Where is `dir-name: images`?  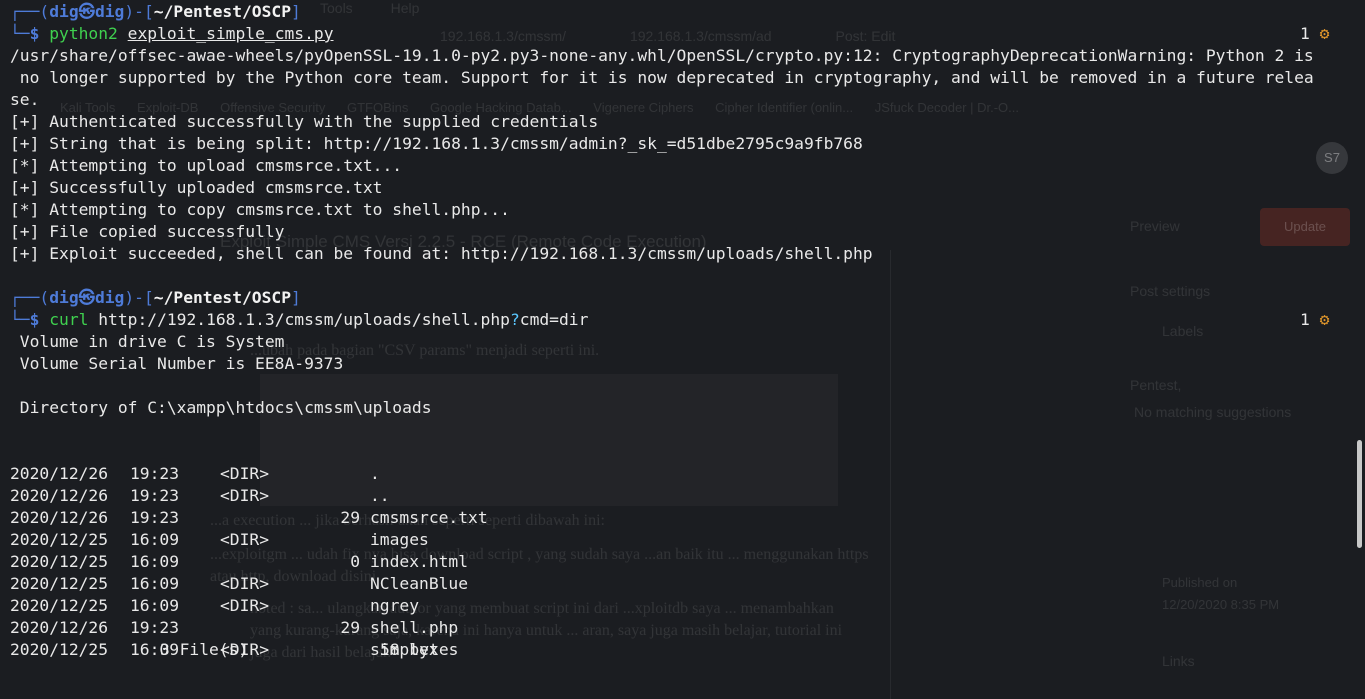
dir-name: images is located at coordinates (399, 539).